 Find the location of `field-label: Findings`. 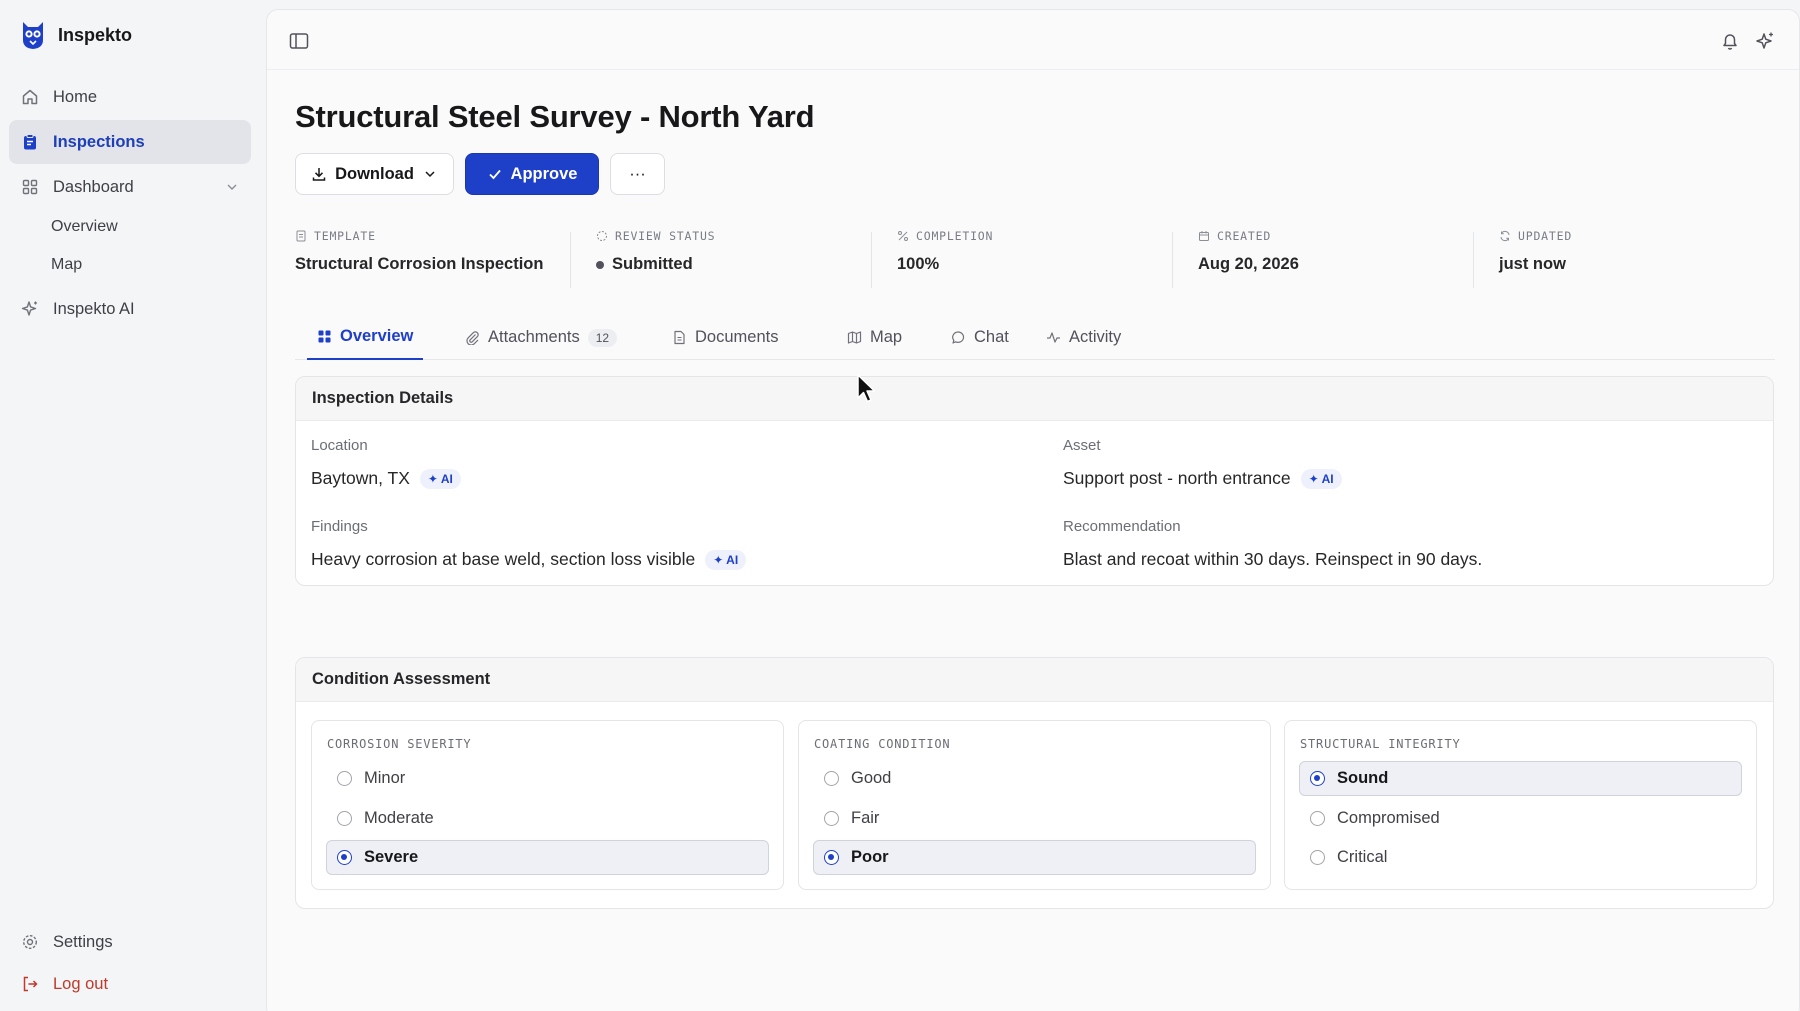

field-label: Findings is located at coordinates (339, 526).